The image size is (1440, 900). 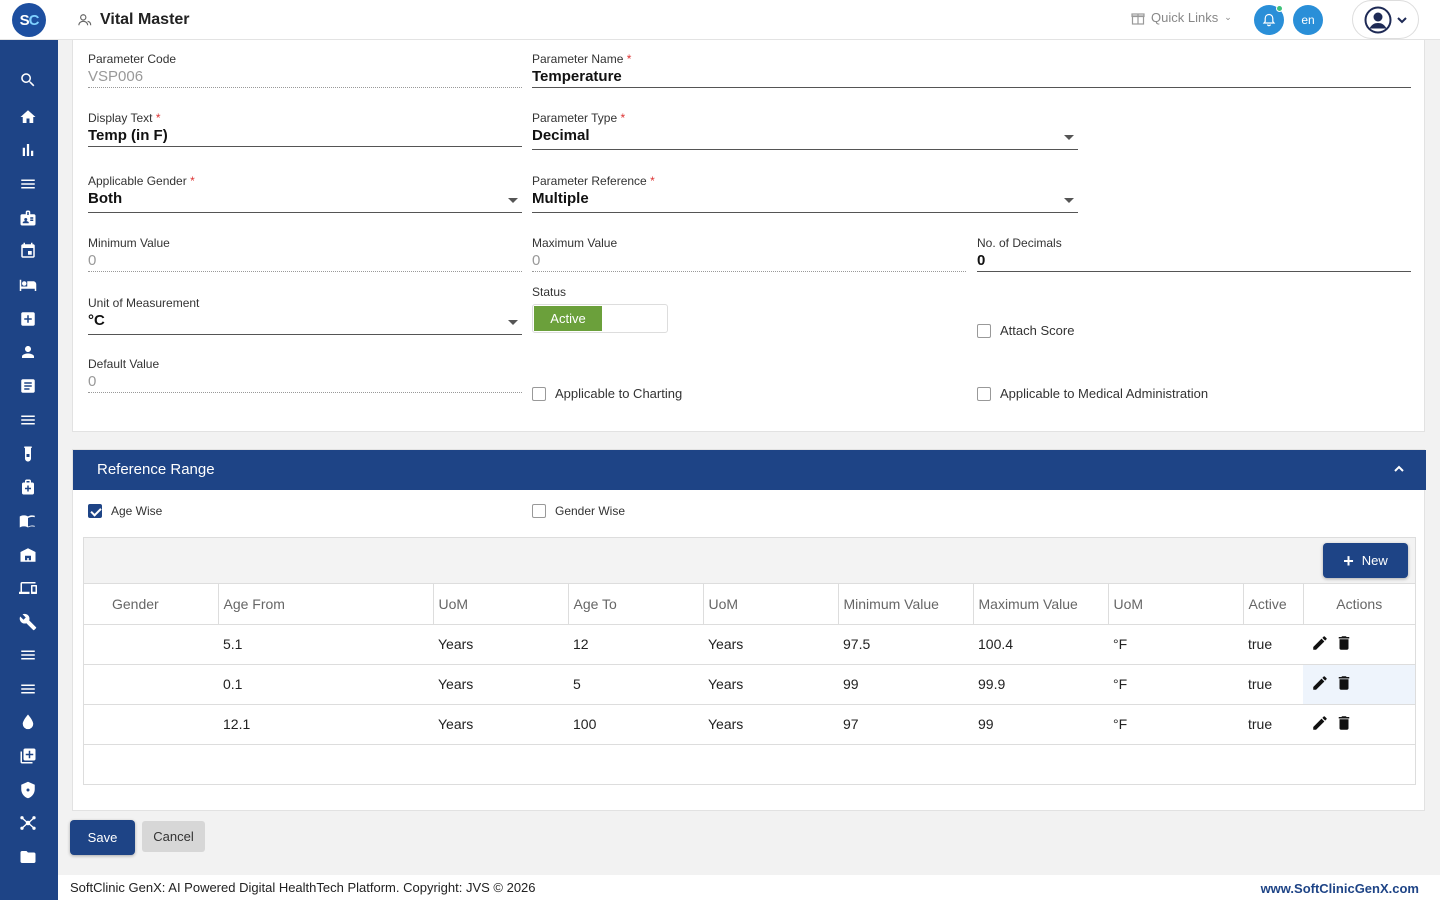 What do you see at coordinates (1041, 604) in the screenshot?
I see `column-header: Maximum Value` at bounding box center [1041, 604].